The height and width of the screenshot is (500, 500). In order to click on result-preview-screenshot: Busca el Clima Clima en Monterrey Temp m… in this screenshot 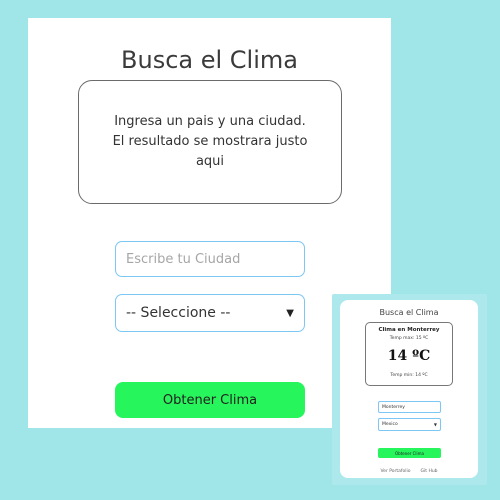, I will do `click(409, 389)`.